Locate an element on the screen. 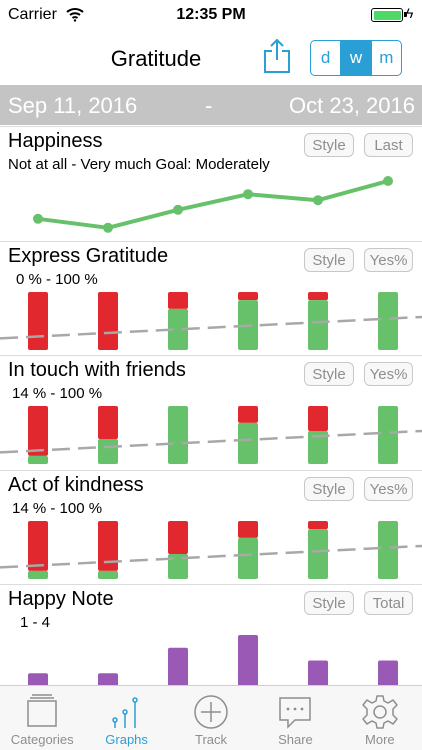 This screenshot has height=750, width=422. status-bar: Carrier 12:35 PM ϟ is located at coordinates (211, 15).